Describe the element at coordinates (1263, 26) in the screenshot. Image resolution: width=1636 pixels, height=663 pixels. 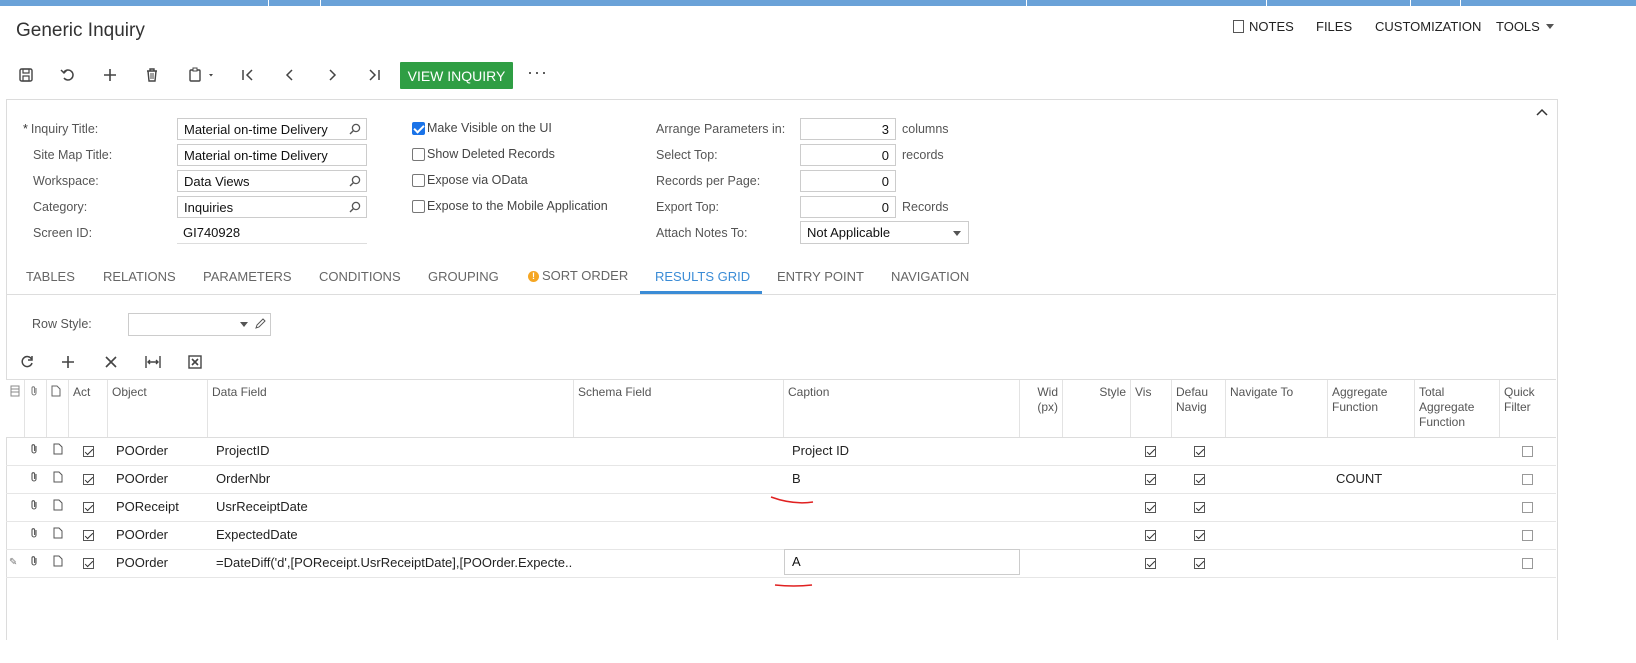
I see `notes-menu: NOTES` at that location.